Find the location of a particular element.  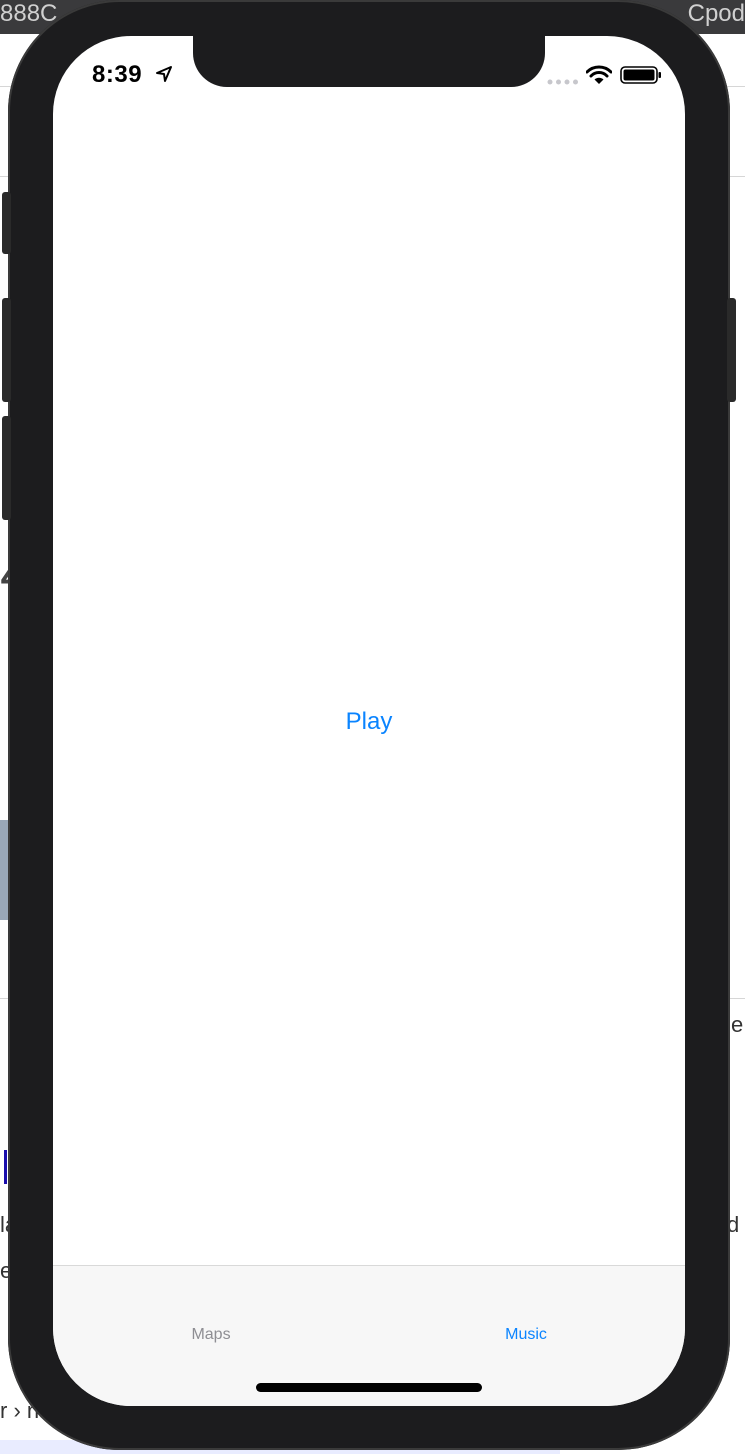

tab-maps: Maps is located at coordinates (211, 1335).